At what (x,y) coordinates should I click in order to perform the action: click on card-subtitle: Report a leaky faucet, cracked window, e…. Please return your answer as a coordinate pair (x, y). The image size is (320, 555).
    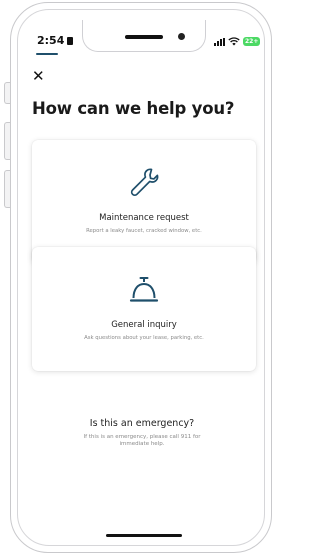
    Looking at the image, I should click on (144, 231).